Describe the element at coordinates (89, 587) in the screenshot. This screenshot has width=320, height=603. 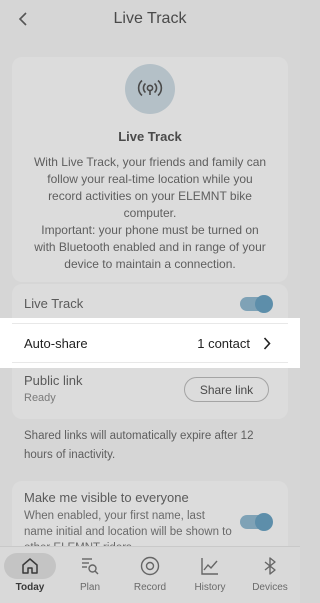
I see `nav-label: Plan` at that location.